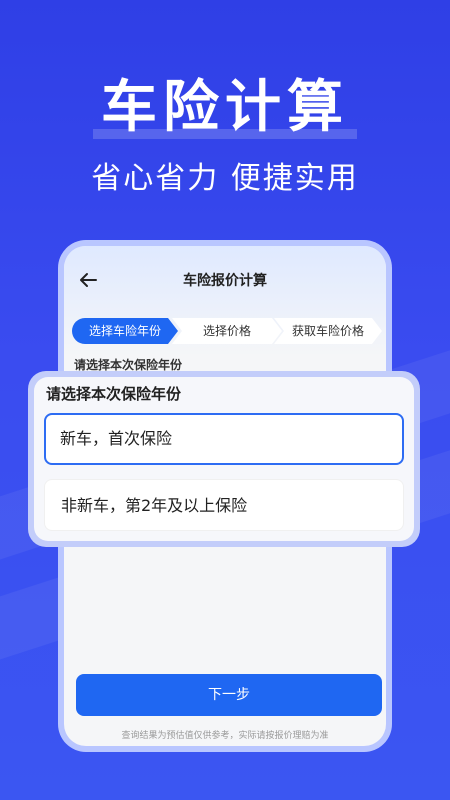 The height and width of the screenshot is (800, 450). I want to click on step-progress: 选择车险年份 选择价格 获取车险价格, so click(227, 331).